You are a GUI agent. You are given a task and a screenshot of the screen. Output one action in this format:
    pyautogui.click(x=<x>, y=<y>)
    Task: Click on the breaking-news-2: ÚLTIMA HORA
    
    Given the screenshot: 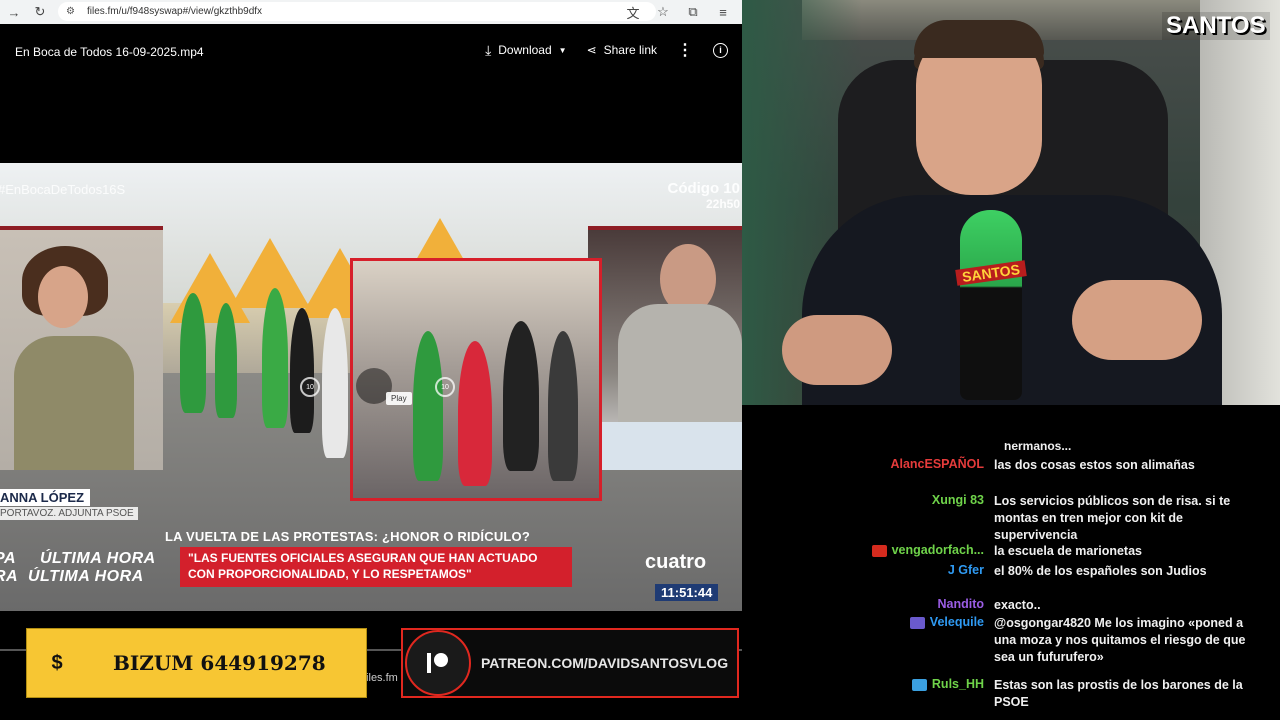 What is the action you would take?
    pyautogui.click(x=86, y=576)
    